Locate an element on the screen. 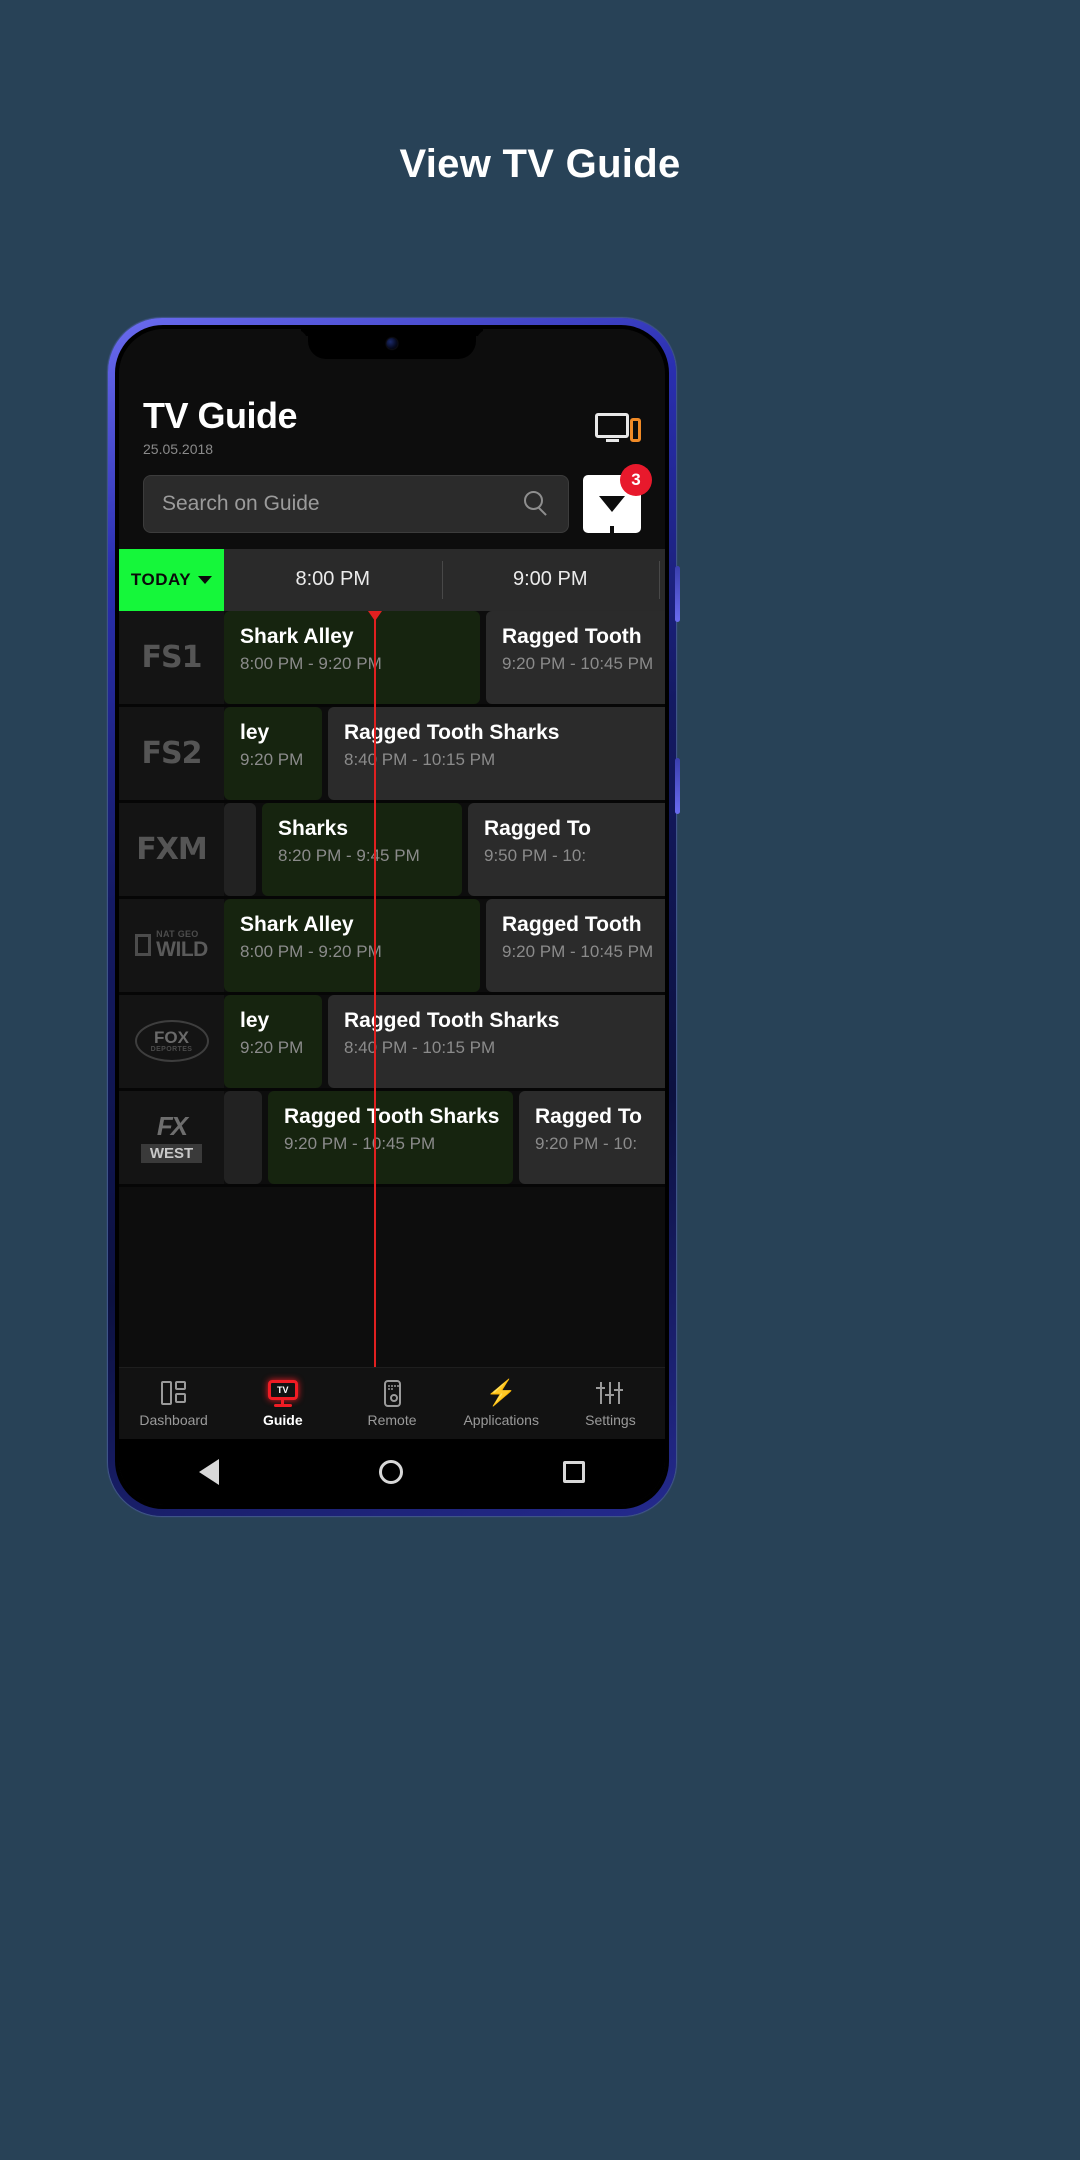 This screenshot has height=2160, width=1080. program-cell: Ragged Tooth Sharks 9:20 PM - 10:45 PM is located at coordinates (390, 1137).